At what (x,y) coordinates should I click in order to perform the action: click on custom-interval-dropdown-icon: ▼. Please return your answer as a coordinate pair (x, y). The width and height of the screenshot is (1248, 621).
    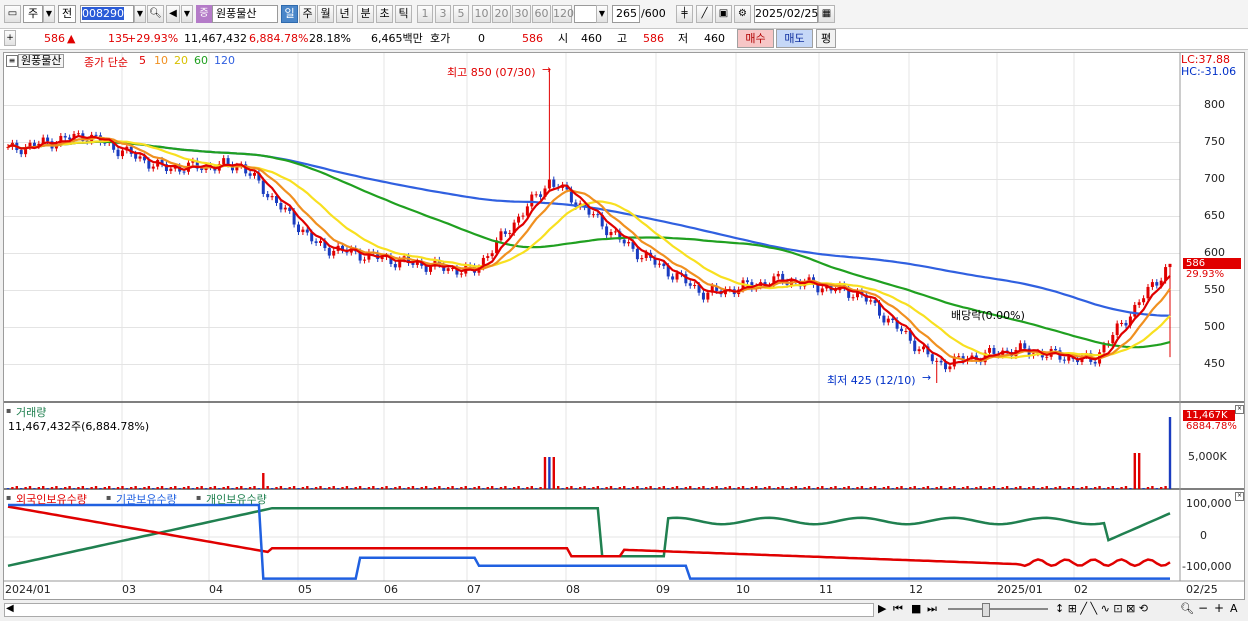
    Looking at the image, I should click on (602, 14).